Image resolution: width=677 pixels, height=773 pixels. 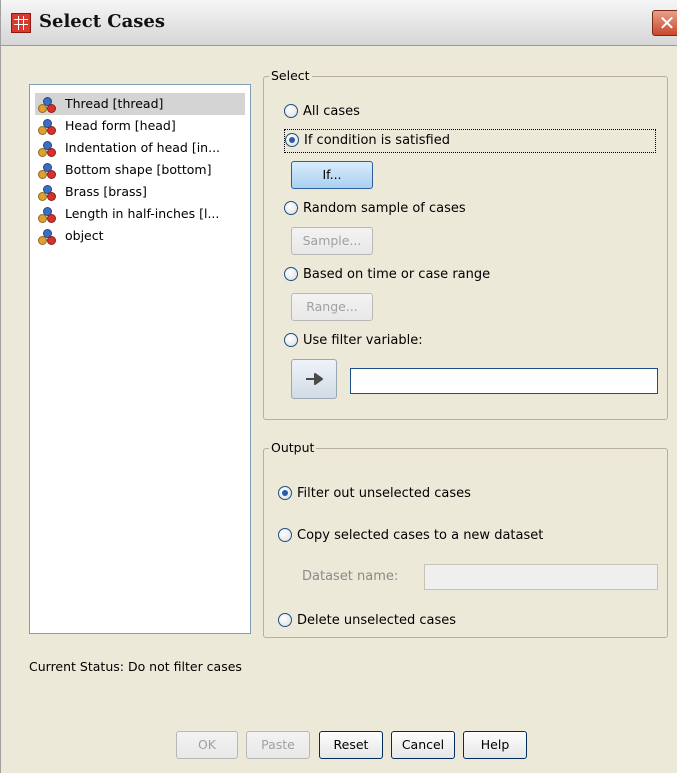 I want to click on time-range-radio: Based on time or case range, so click(x=434, y=275).